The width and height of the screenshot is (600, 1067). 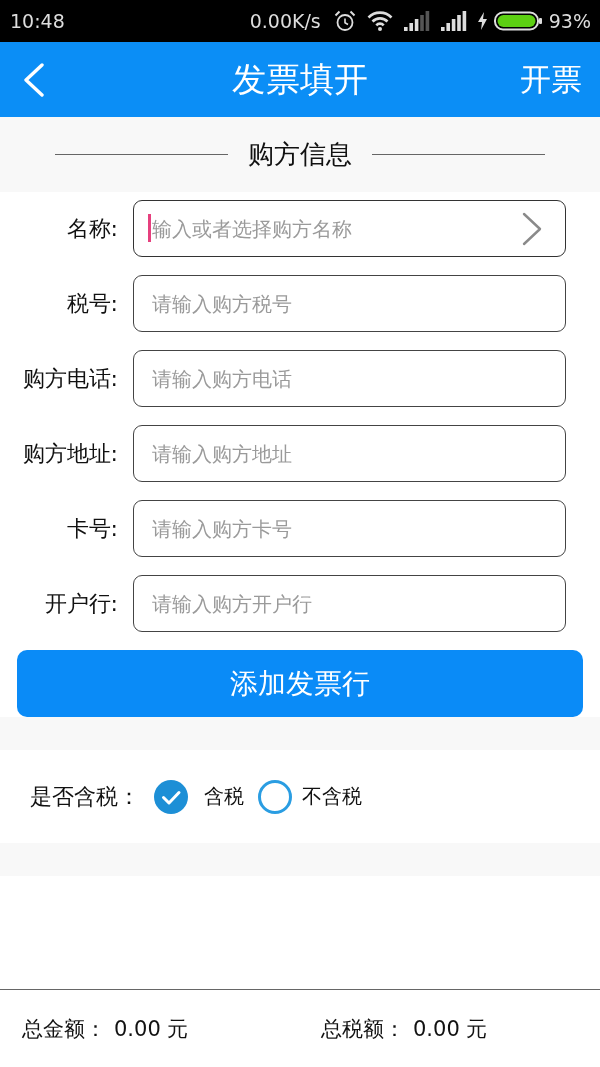 I want to click on alarm-clock-icon, so click(x=344, y=21).